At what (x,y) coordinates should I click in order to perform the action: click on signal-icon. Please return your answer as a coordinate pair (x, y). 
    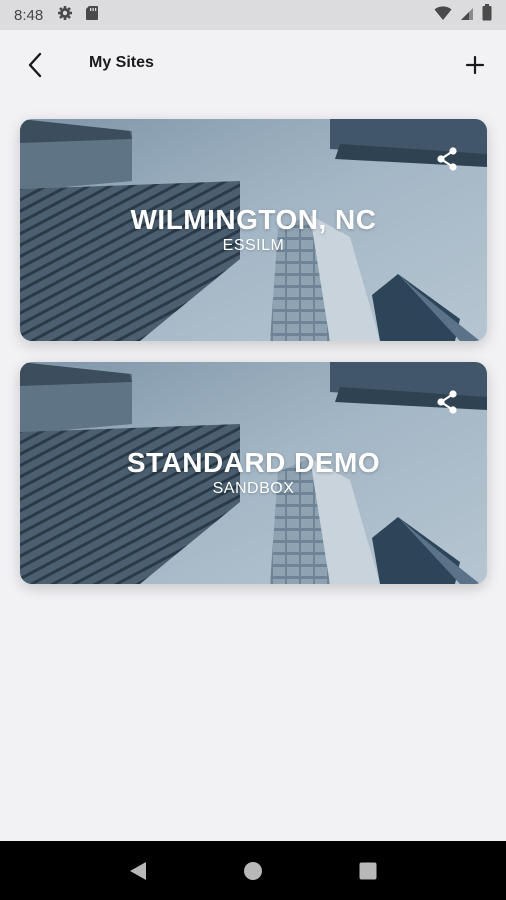
    Looking at the image, I should click on (467, 15).